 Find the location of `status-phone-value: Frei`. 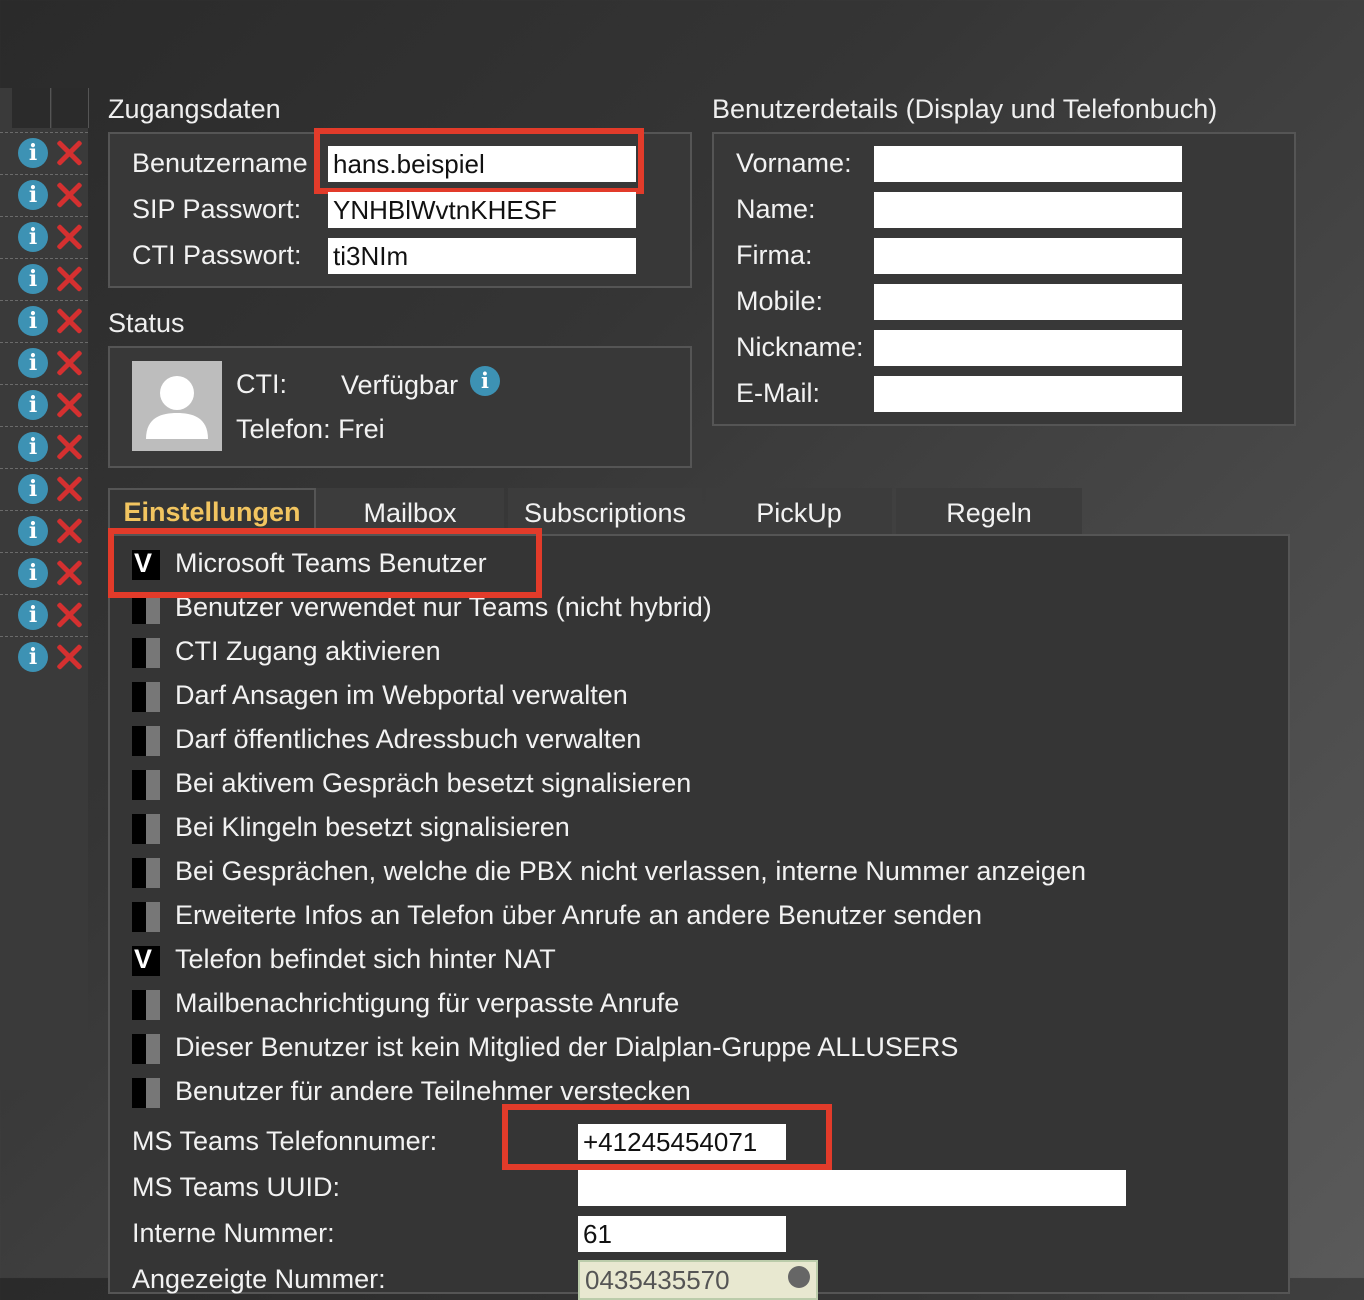

status-phone-value: Frei is located at coordinates (361, 429).